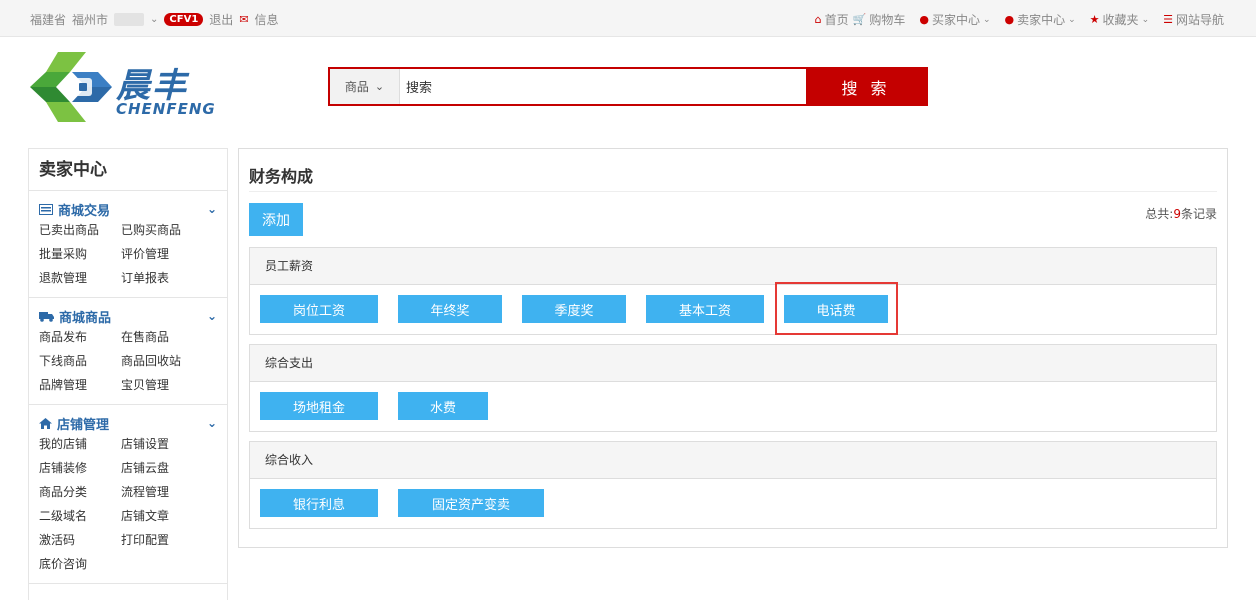 Image resolution: width=1256 pixels, height=600 pixels. Describe the element at coordinates (319, 503) in the screenshot. I see `finance-item-tag: 银行利息` at that location.